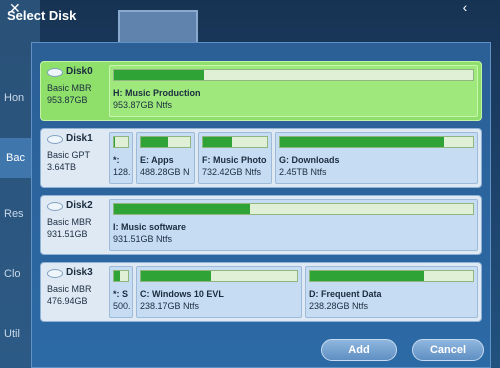 The width and height of the screenshot is (500, 368). What do you see at coordinates (170, 306) in the screenshot?
I see `partition-detail: 238.17GB Ntfs` at bounding box center [170, 306].